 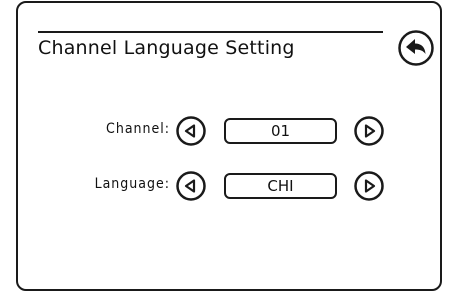 I want to click on page-title: Channel Language Setting, so click(x=166, y=48).